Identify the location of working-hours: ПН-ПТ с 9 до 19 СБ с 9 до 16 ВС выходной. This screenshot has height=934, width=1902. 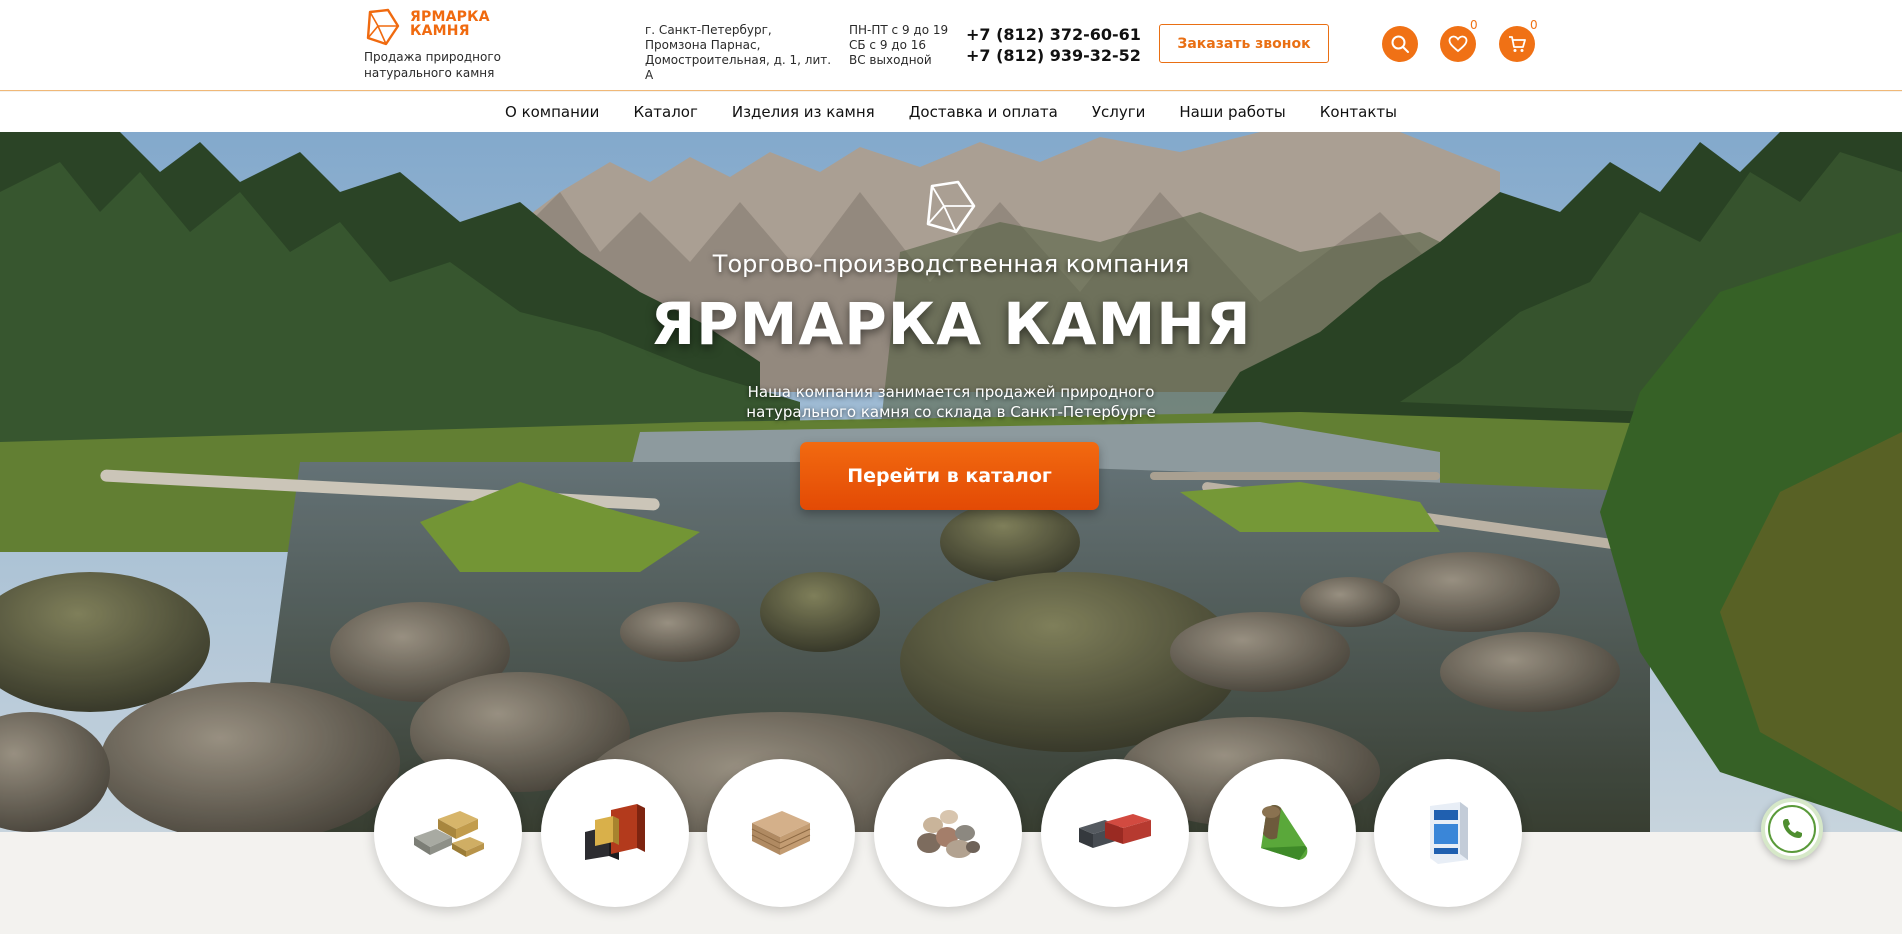
(904, 45).